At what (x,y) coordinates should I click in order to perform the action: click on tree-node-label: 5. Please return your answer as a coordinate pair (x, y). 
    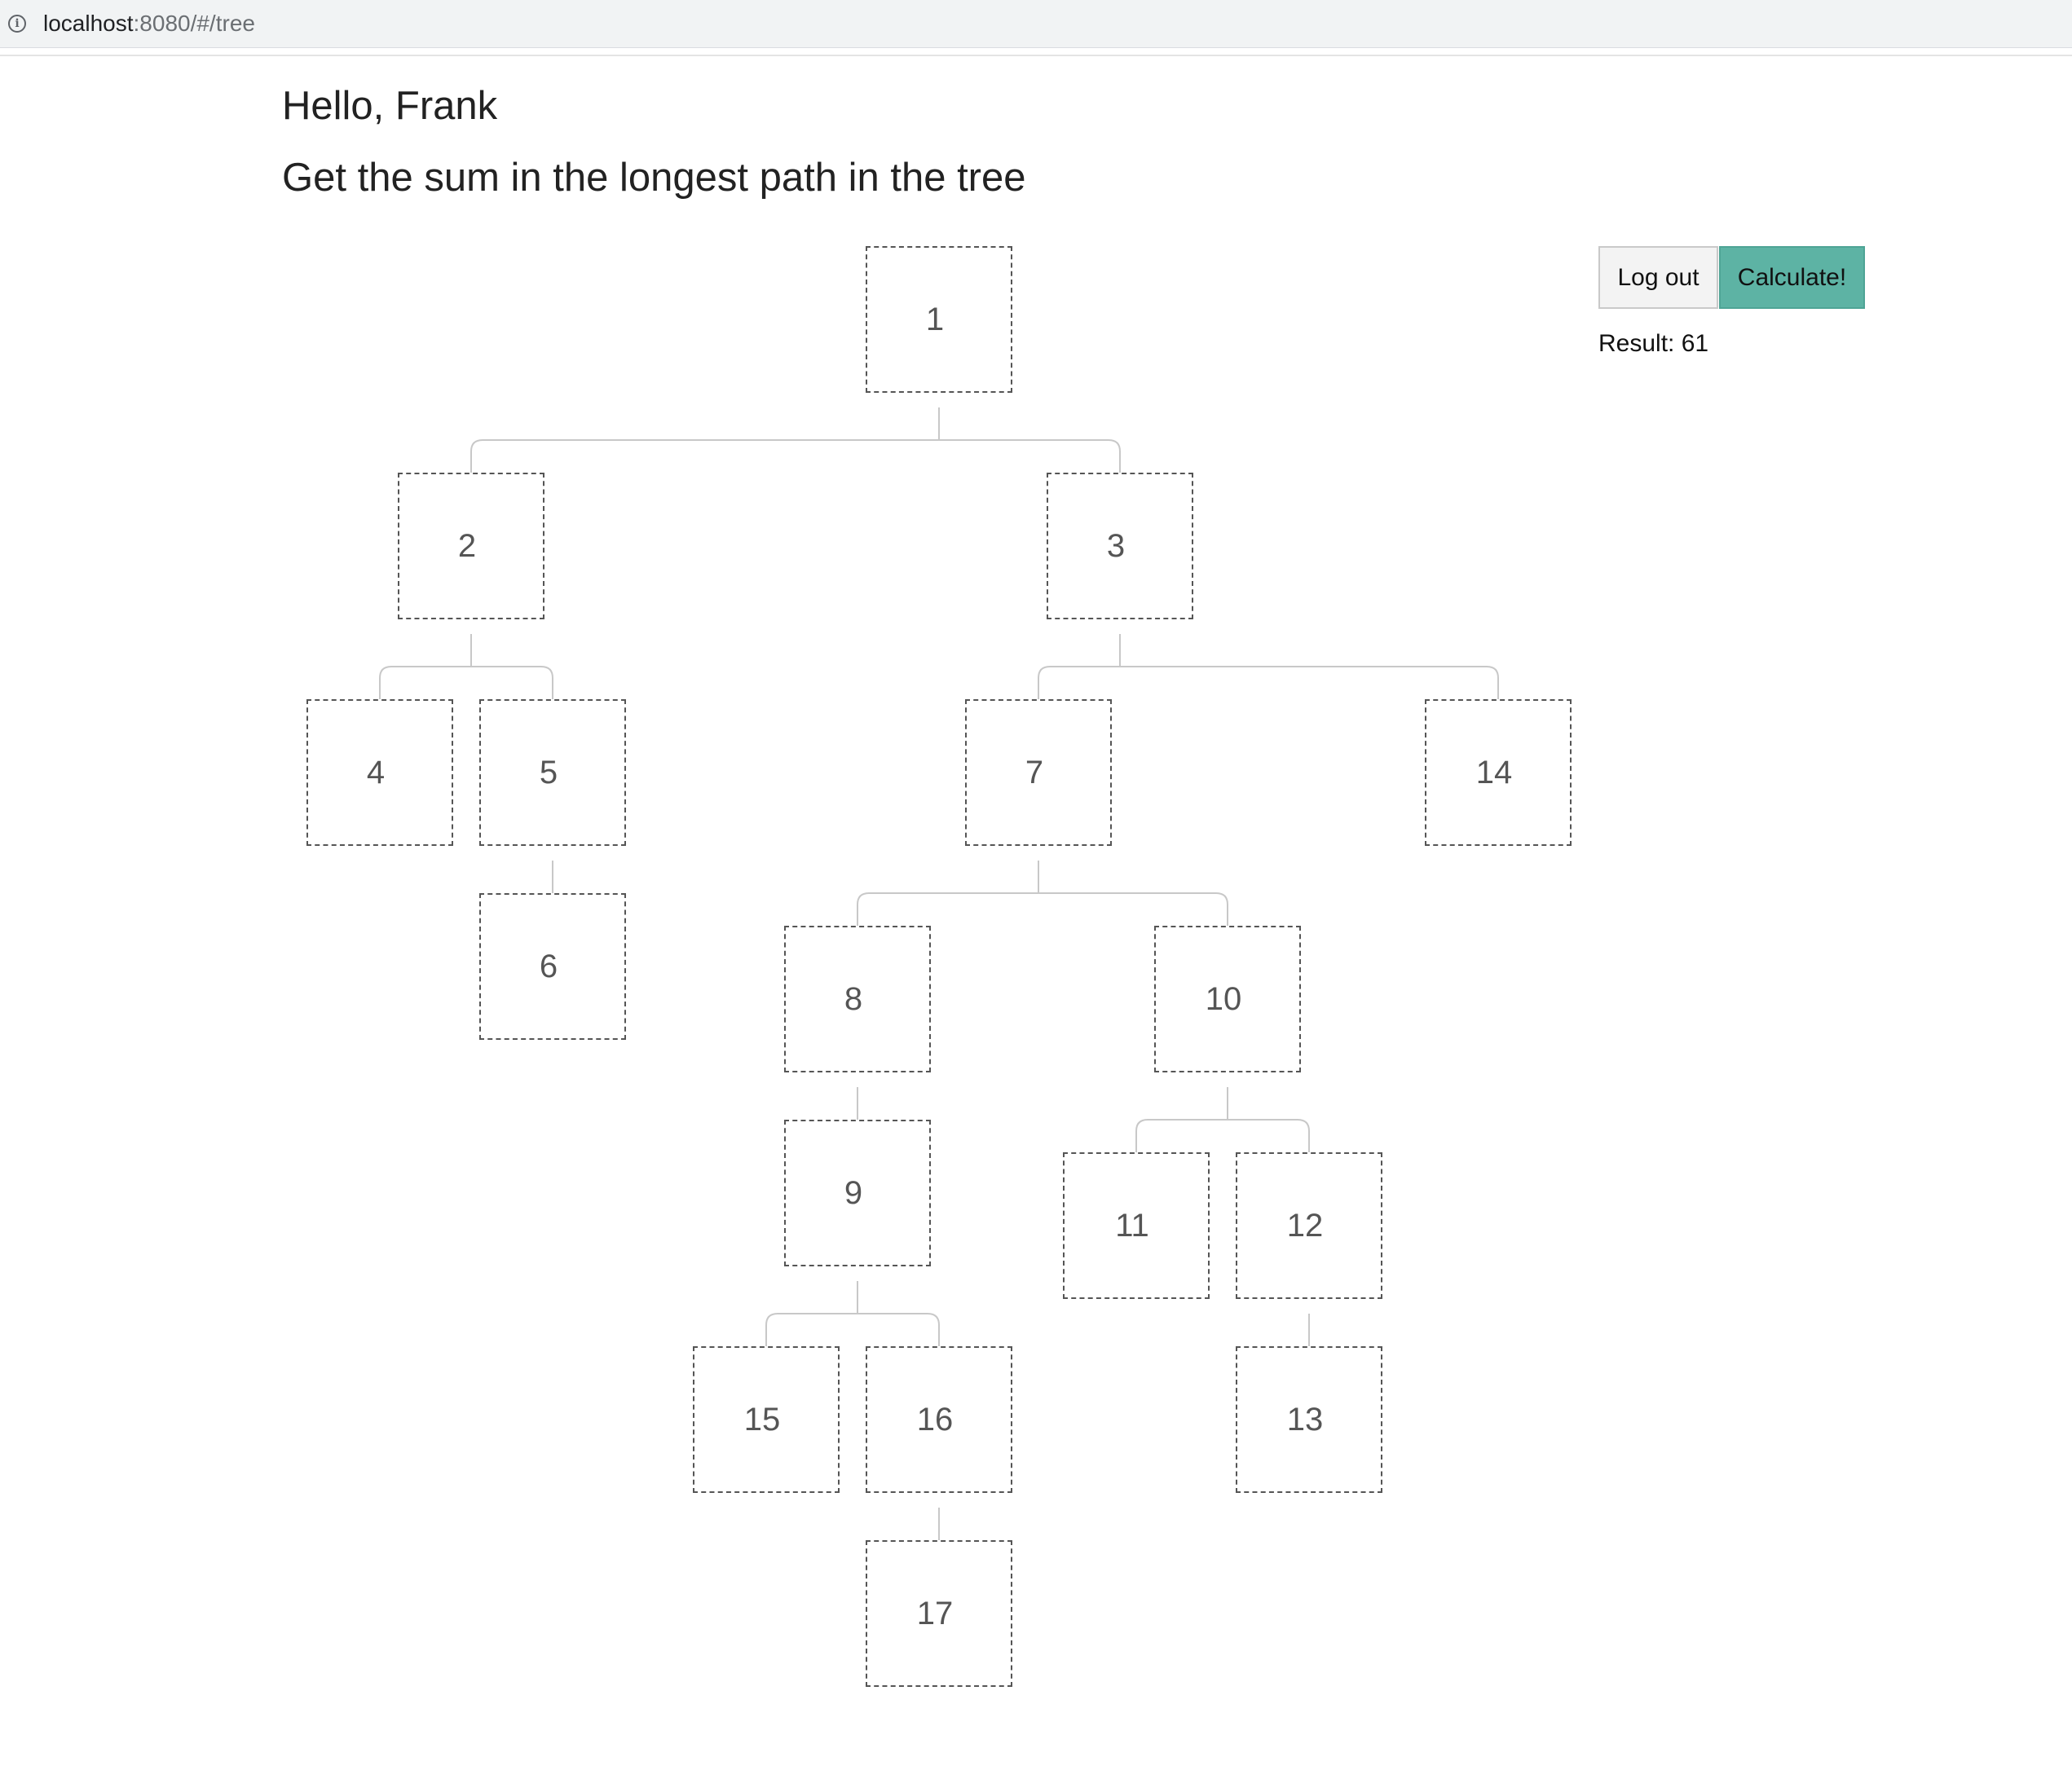
    Looking at the image, I should click on (548, 772).